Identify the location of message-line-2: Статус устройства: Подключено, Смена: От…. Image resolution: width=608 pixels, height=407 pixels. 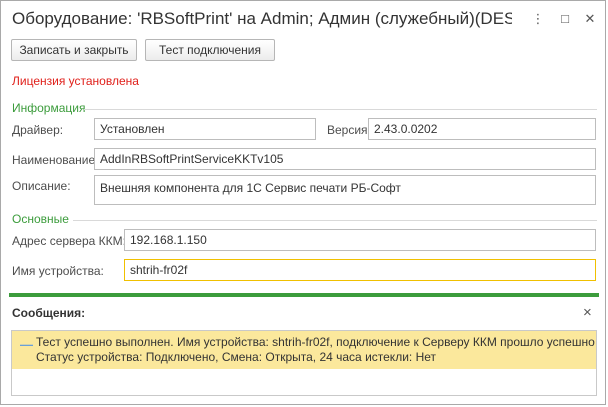
(236, 357).